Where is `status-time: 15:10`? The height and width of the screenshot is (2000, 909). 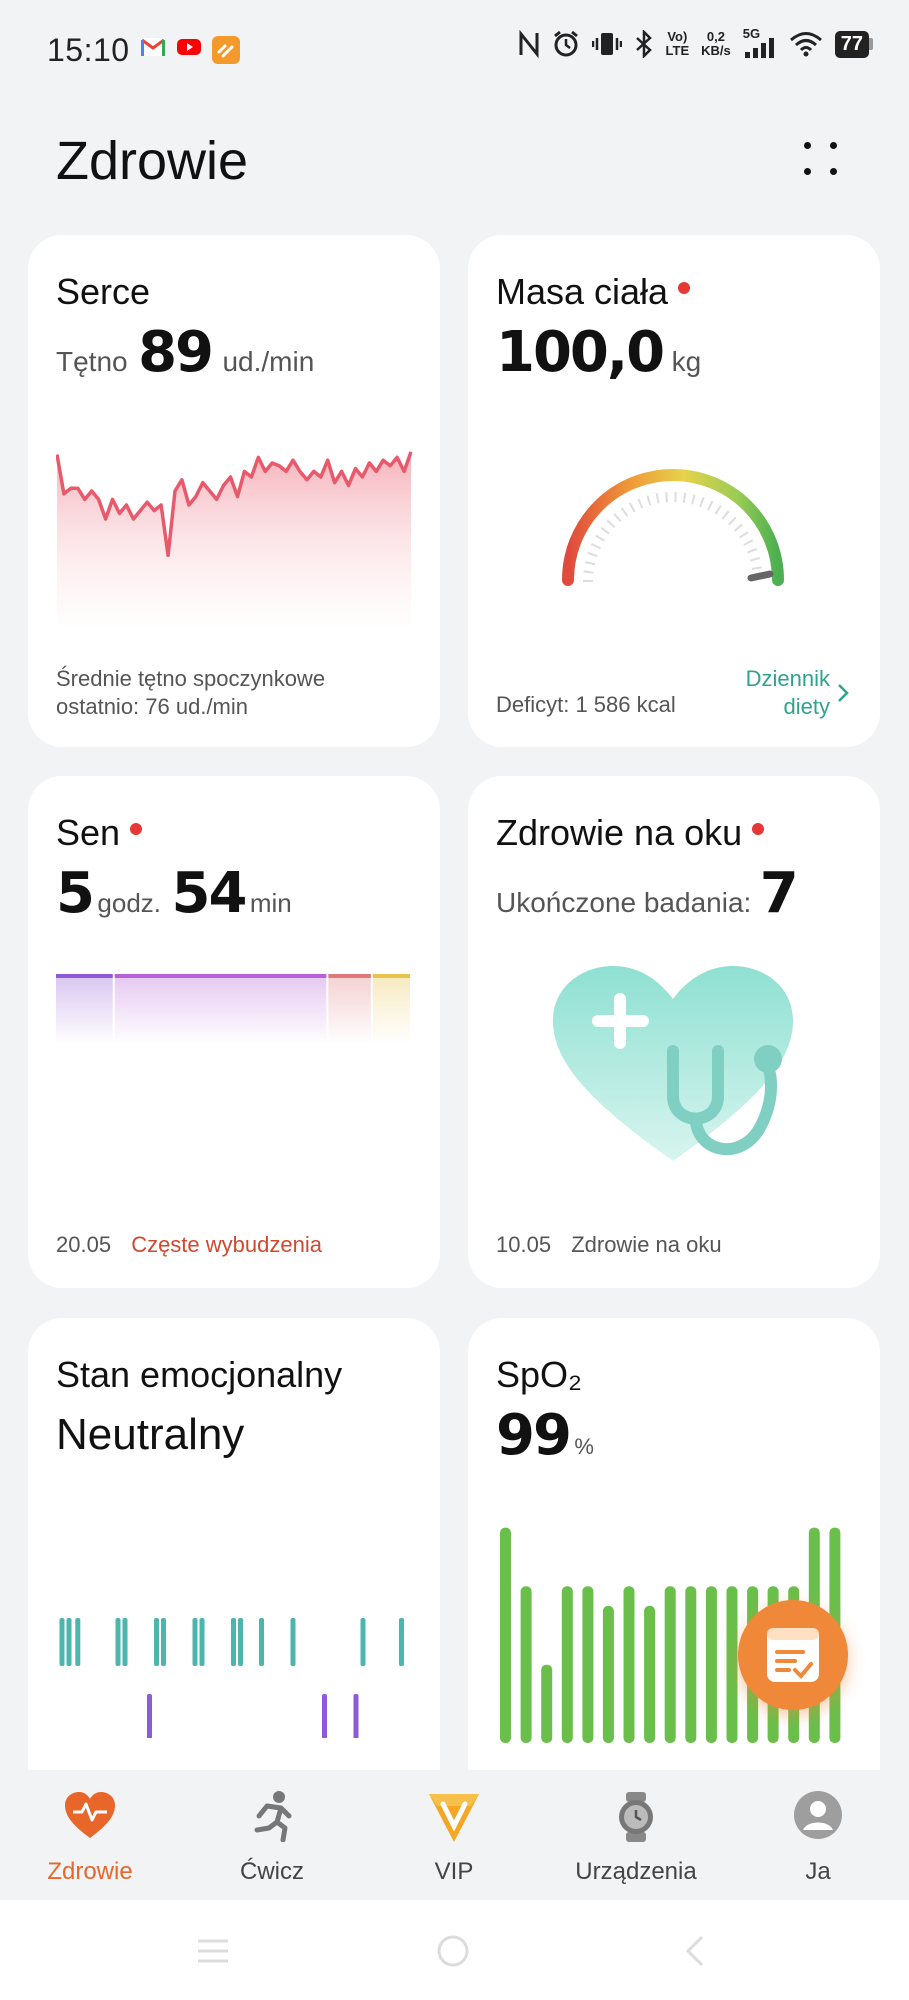
status-time: 15:10 is located at coordinates (88, 50).